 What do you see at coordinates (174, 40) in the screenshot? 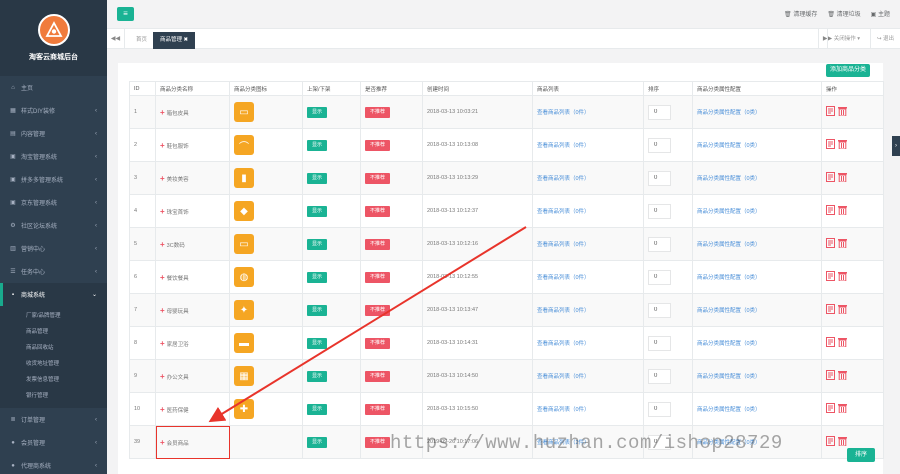
I see `tab-product-management: 商品管理 ✖` at bounding box center [174, 40].